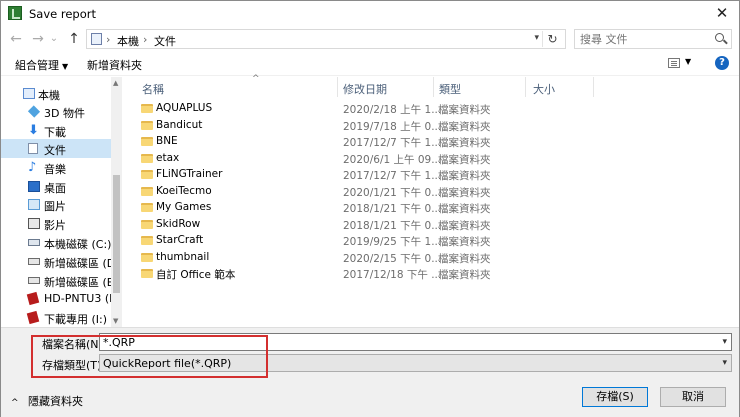 This screenshot has width=740, height=417. What do you see at coordinates (428, 109) in the screenshot?
I see `file-row-aquaplus: AQUAPLUS 2020/2/18 上午 1... 檔案資料夾` at bounding box center [428, 109].